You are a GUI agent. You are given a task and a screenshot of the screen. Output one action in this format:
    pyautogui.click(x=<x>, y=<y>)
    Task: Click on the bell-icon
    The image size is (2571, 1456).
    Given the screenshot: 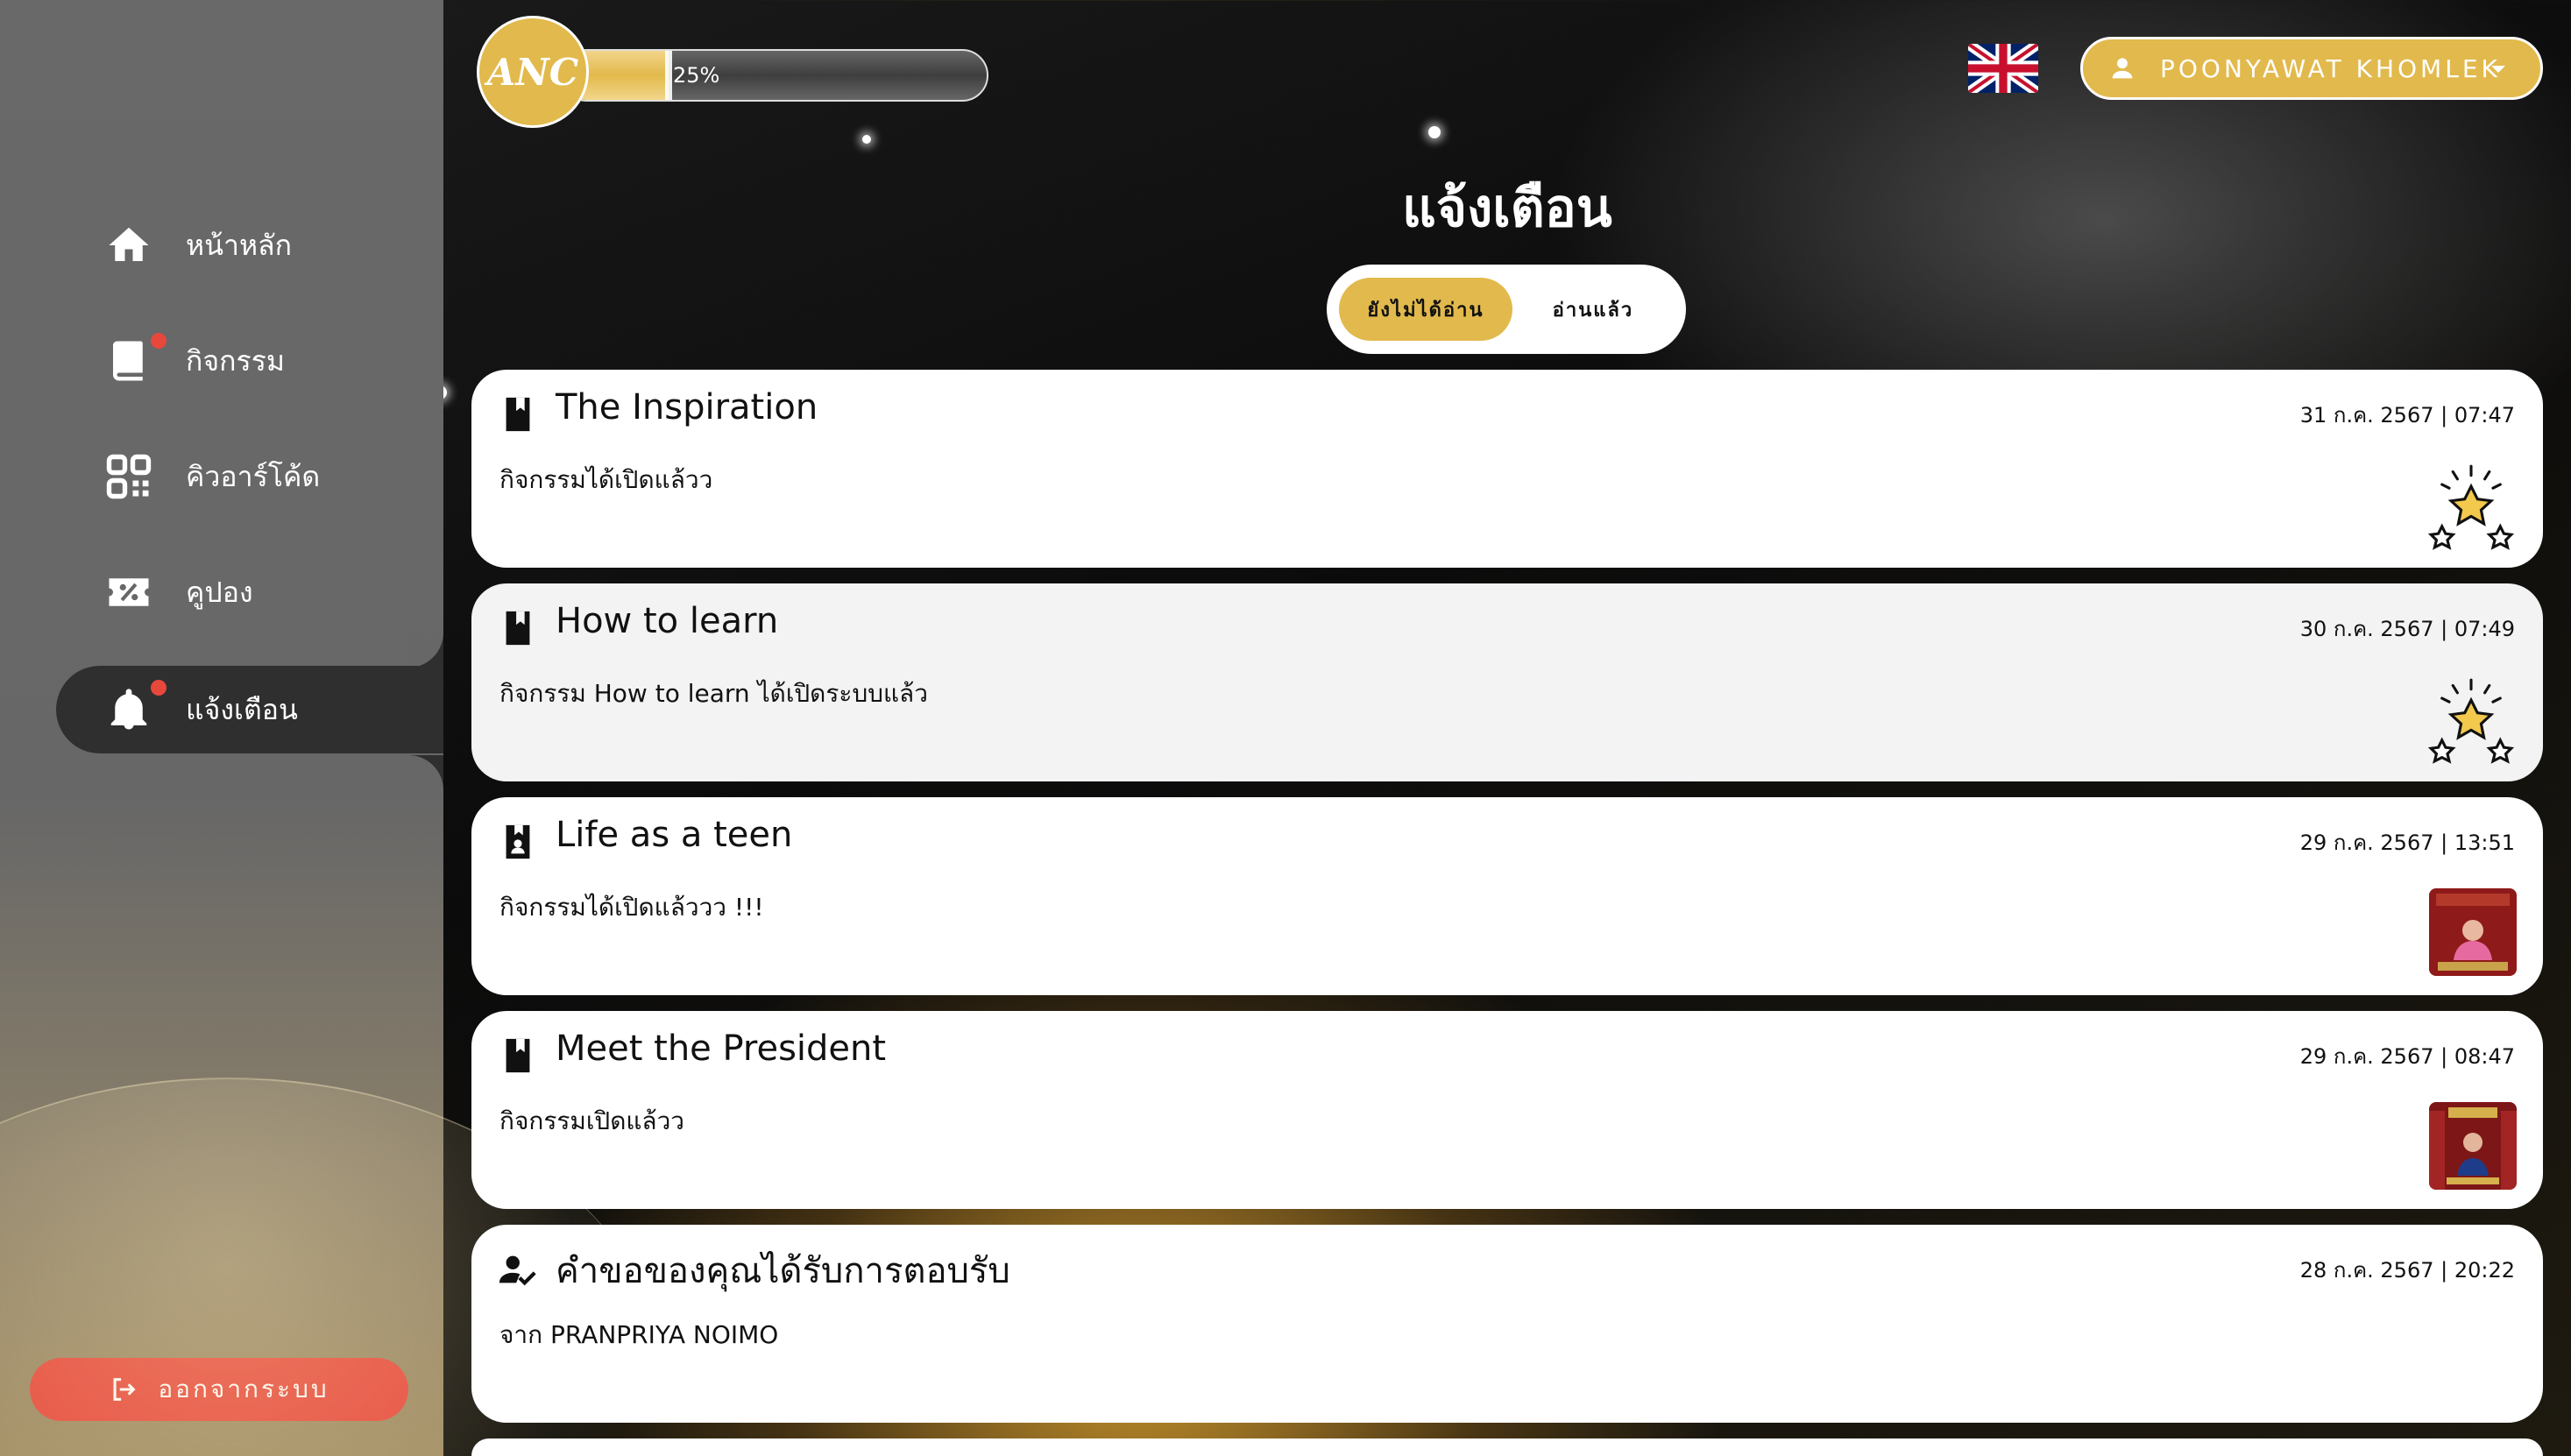 What is the action you would take?
    pyautogui.click(x=128, y=709)
    